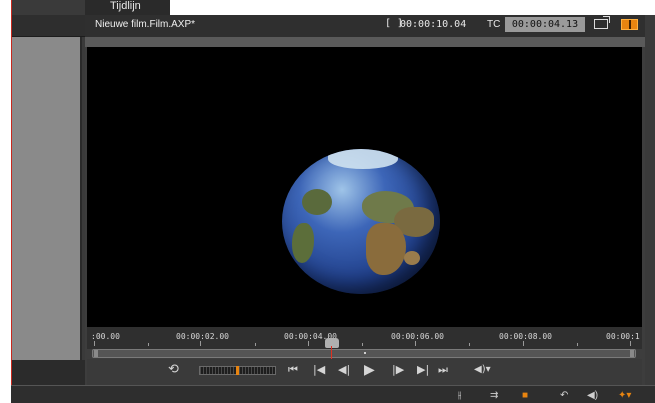  I want to click on timecode-field: 00:00:04.13, so click(545, 24).